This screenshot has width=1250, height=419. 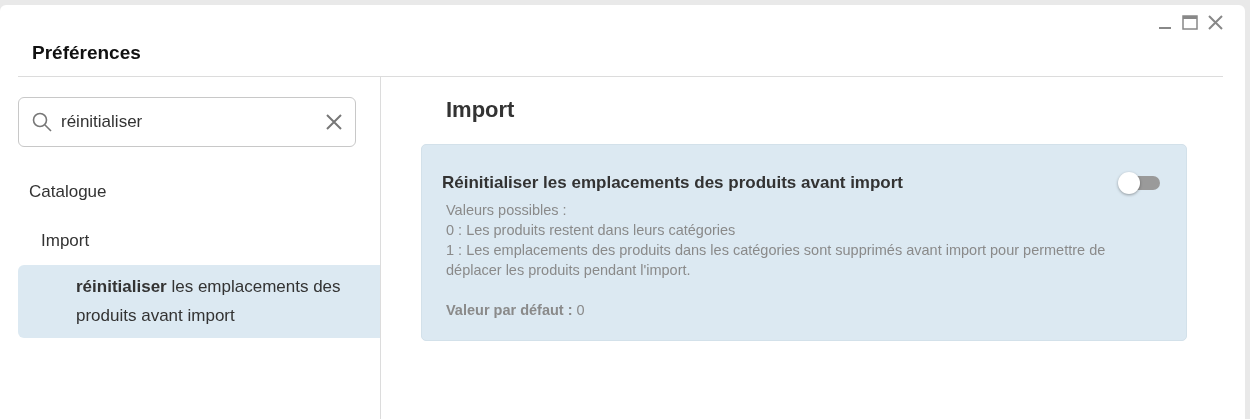 I want to click on maximize-icon, so click(x=1190, y=22).